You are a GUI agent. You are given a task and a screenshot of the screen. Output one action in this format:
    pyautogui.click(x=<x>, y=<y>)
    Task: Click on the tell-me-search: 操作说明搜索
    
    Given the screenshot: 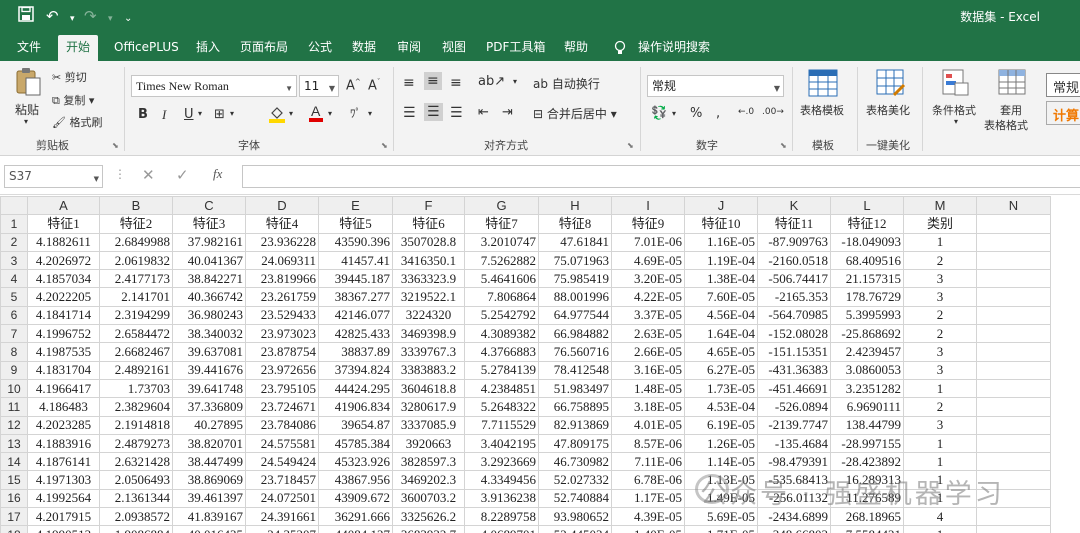 What is the action you would take?
    pyautogui.click(x=674, y=47)
    